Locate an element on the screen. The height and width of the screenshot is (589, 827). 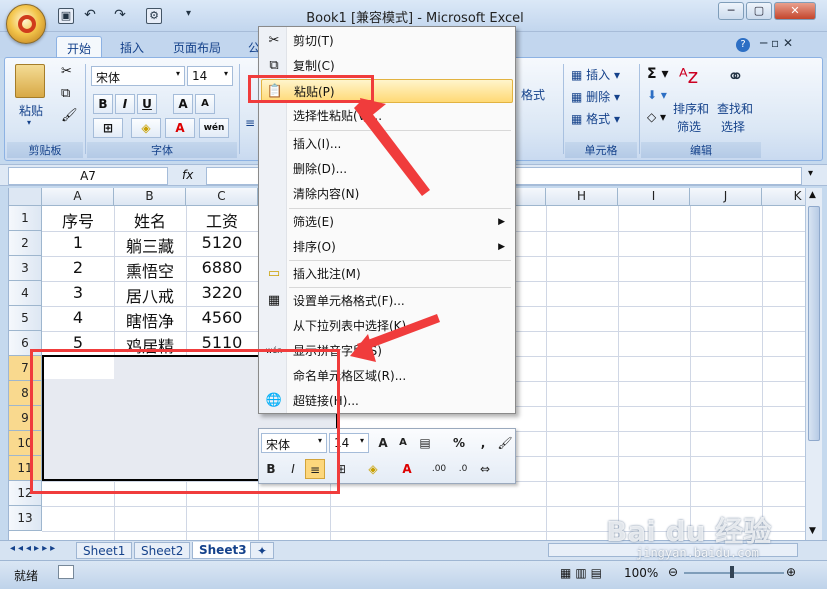
undo-icon: ↶ is located at coordinates (90, 16).